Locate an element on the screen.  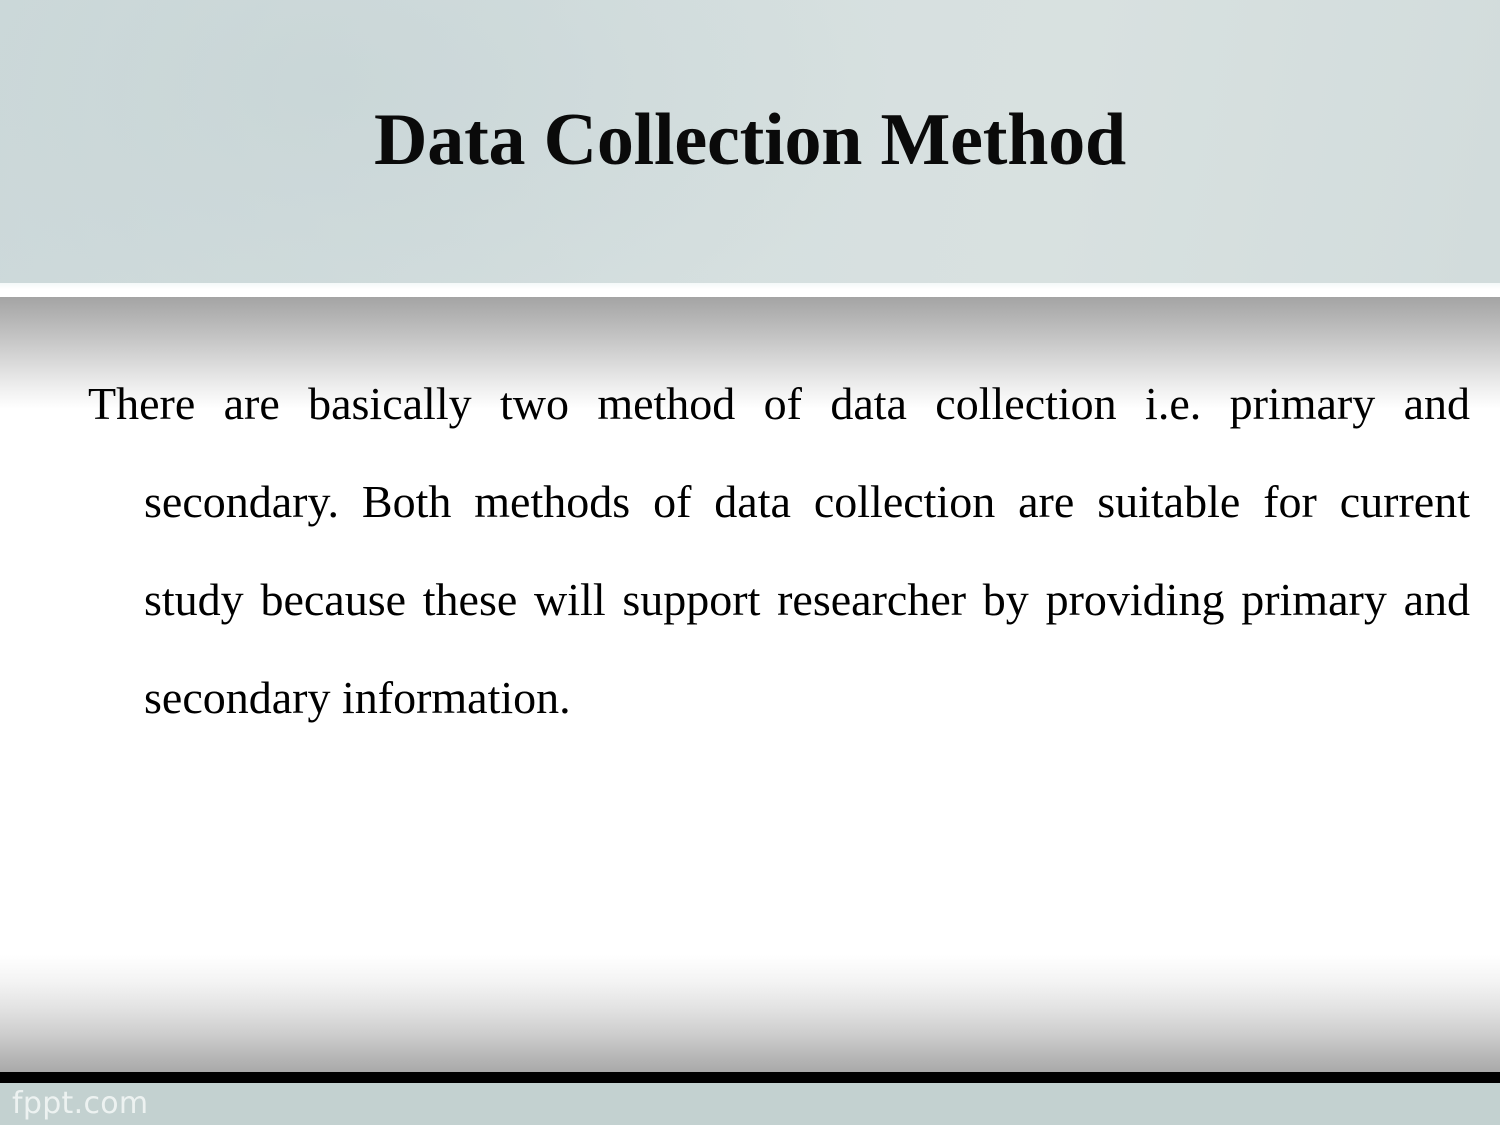
footer-watermark-fppt: fppt.com is located at coordinates (80, 1103).